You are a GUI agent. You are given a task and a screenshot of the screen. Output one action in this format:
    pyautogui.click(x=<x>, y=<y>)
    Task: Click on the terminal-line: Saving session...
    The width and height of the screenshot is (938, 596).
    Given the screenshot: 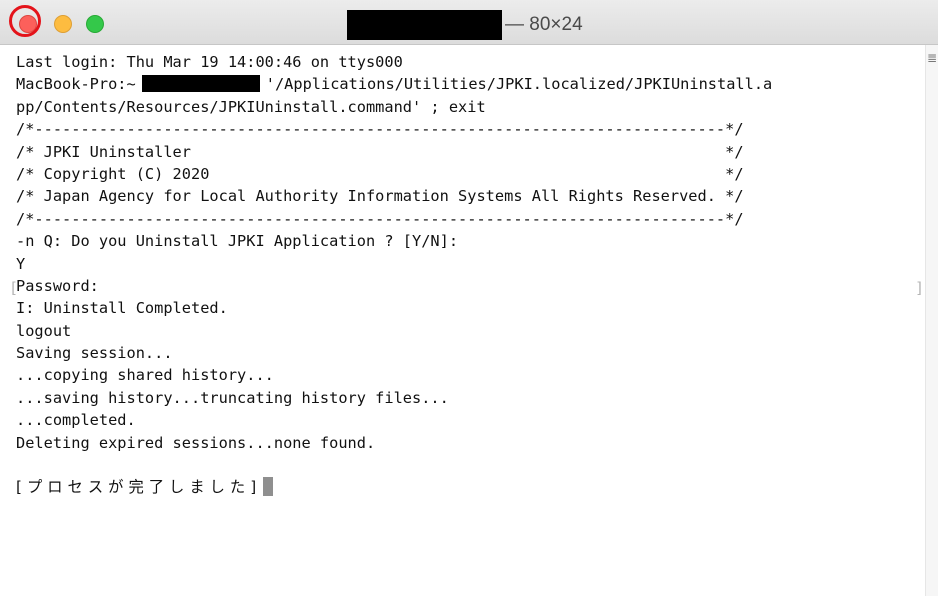 What is the action you would take?
    pyautogui.click(x=94, y=353)
    